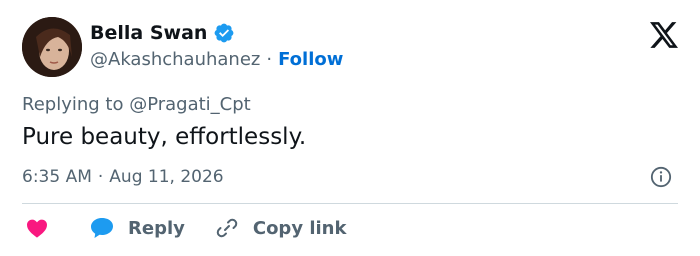  Describe the element at coordinates (299, 228) in the screenshot. I see `copy-link-label: Copy link` at that location.